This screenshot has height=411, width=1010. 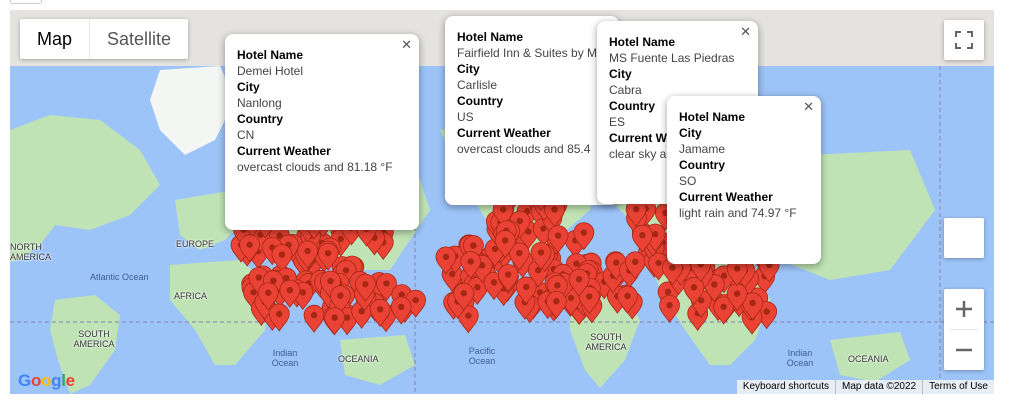 What do you see at coordinates (315, 167) in the screenshot?
I see `weather-value: overcast clouds and 81.18 °F` at bounding box center [315, 167].